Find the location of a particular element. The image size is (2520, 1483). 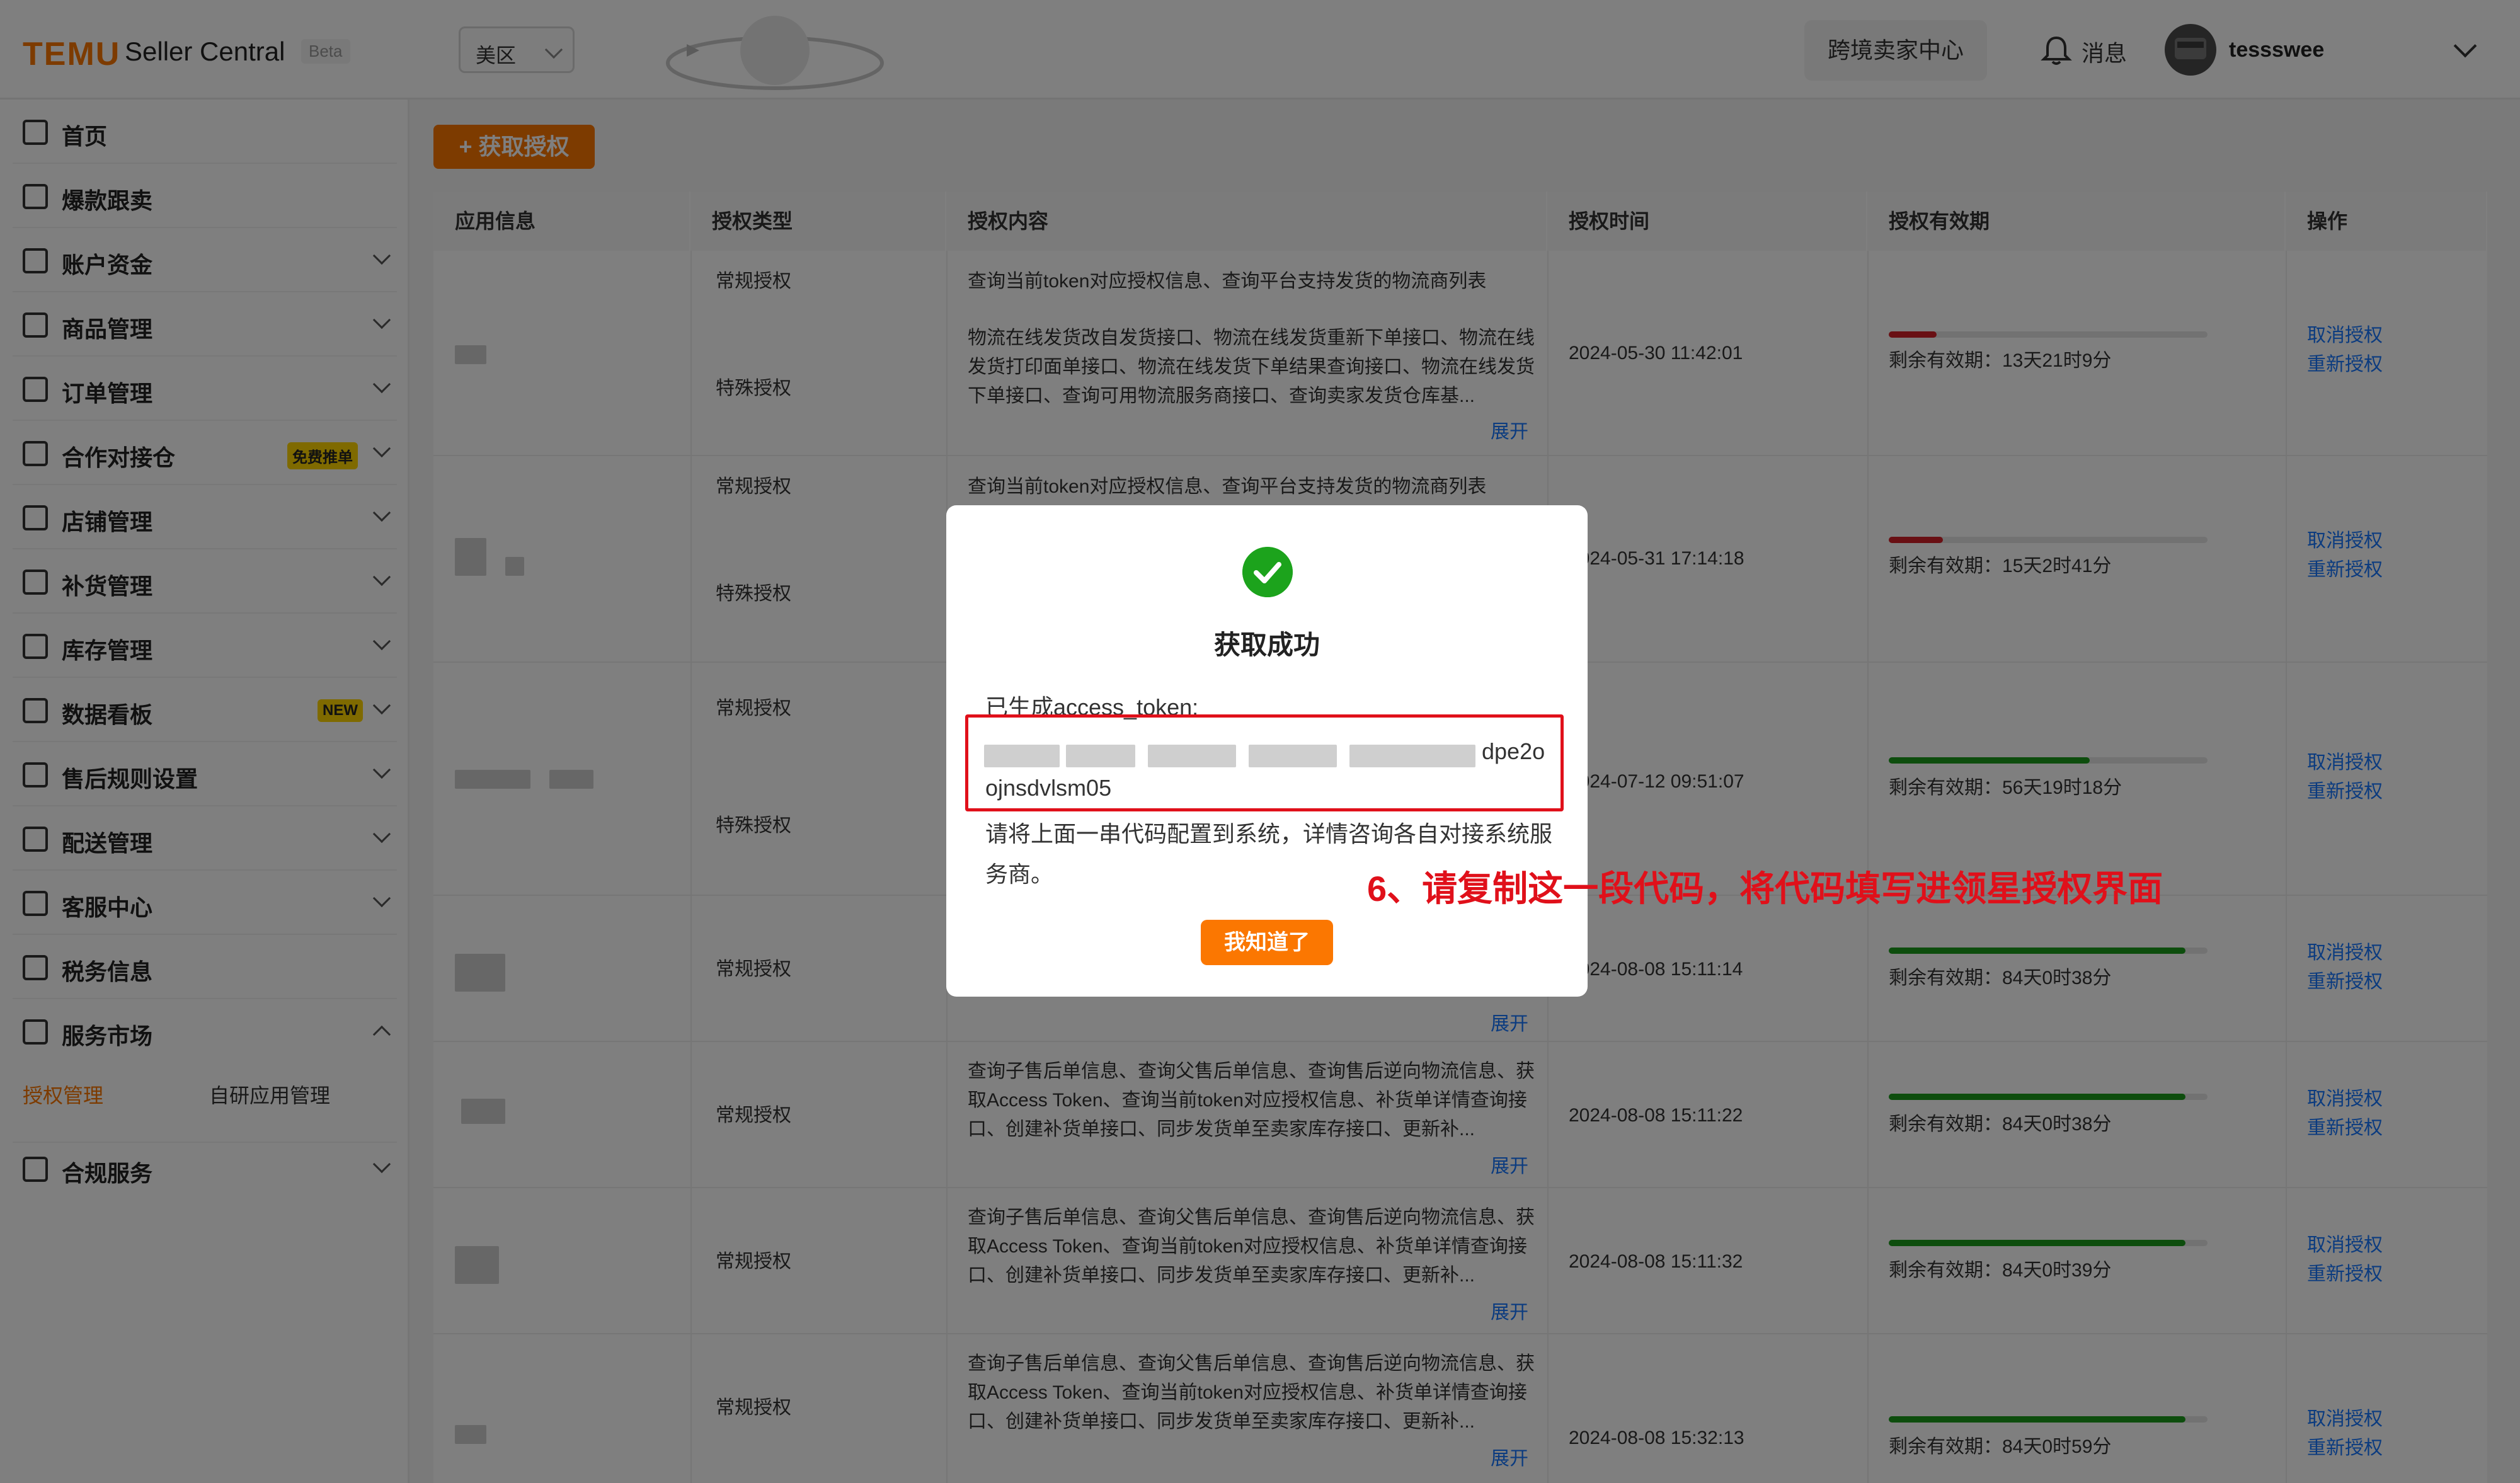

got-it-button: 我知道了 is located at coordinates (1267, 943).